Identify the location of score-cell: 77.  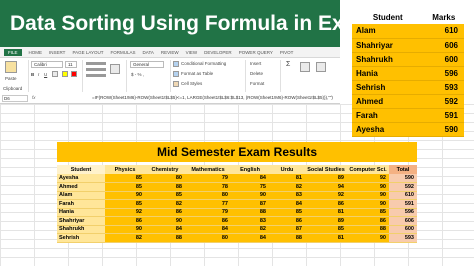
(208, 204).